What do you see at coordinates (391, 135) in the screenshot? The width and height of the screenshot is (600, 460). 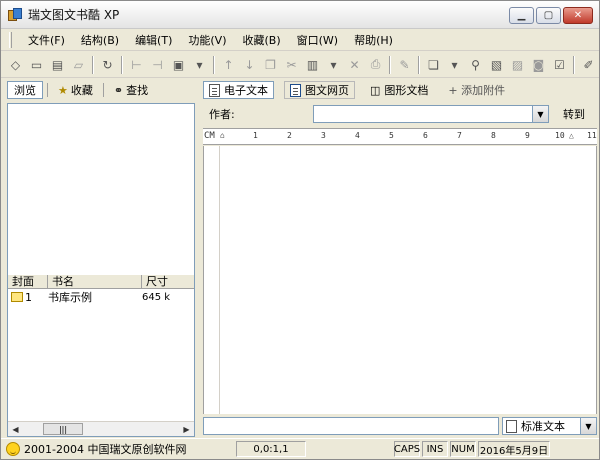 I see `ruler-tick: 5` at bounding box center [391, 135].